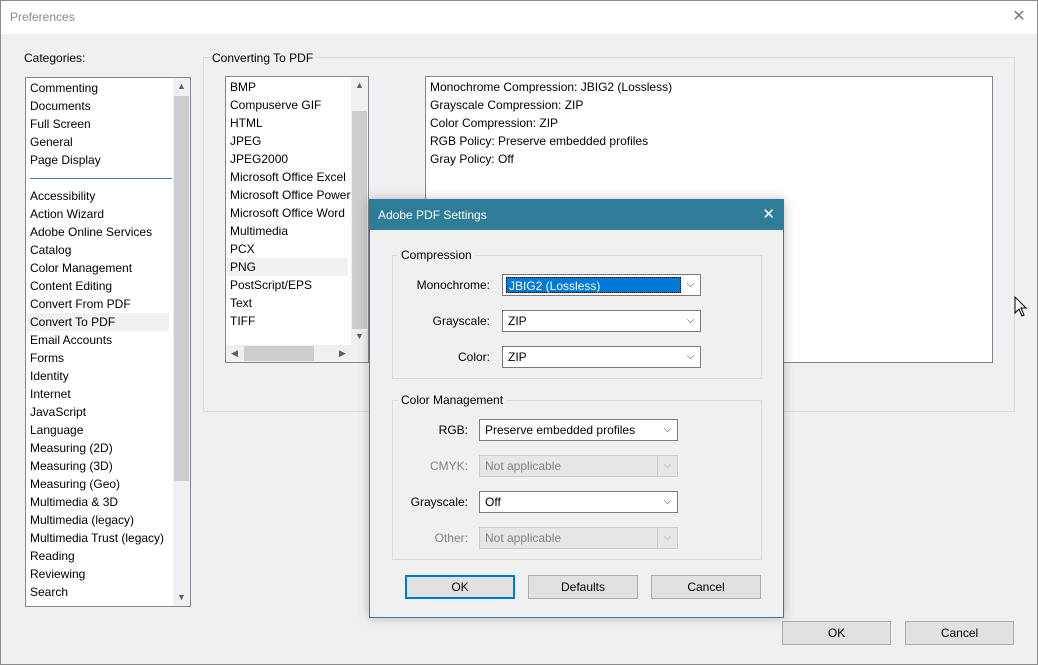 The height and width of the screenshot is (665, 1038). I want to click on other-select: Not applicable ⌵, so click(578, 538).